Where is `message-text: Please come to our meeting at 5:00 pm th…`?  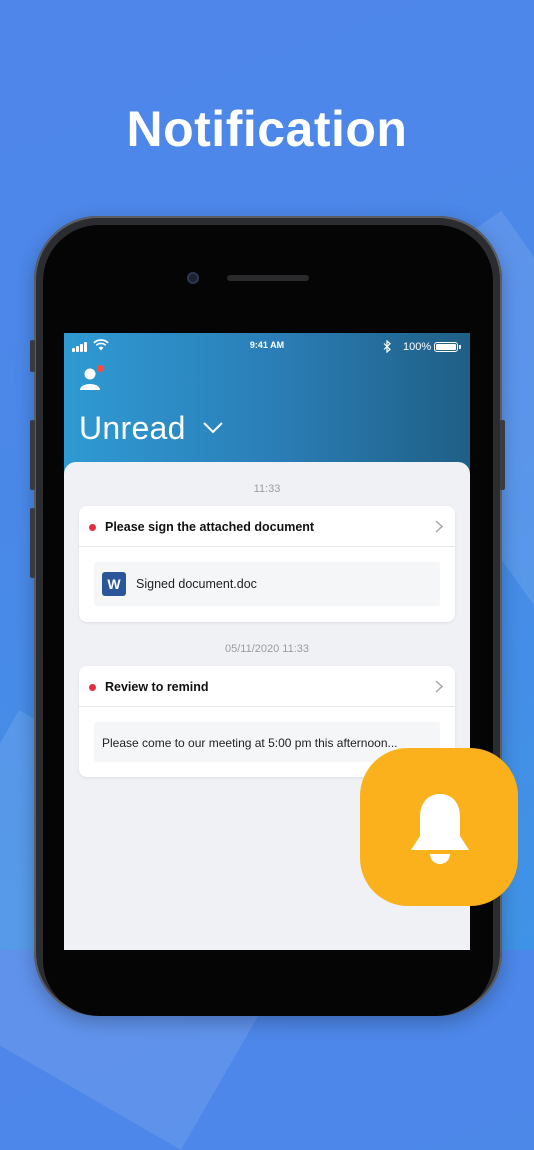
message-text: Please come to our meeting at 5:00 pm th… is located at coordinates (250, 743).